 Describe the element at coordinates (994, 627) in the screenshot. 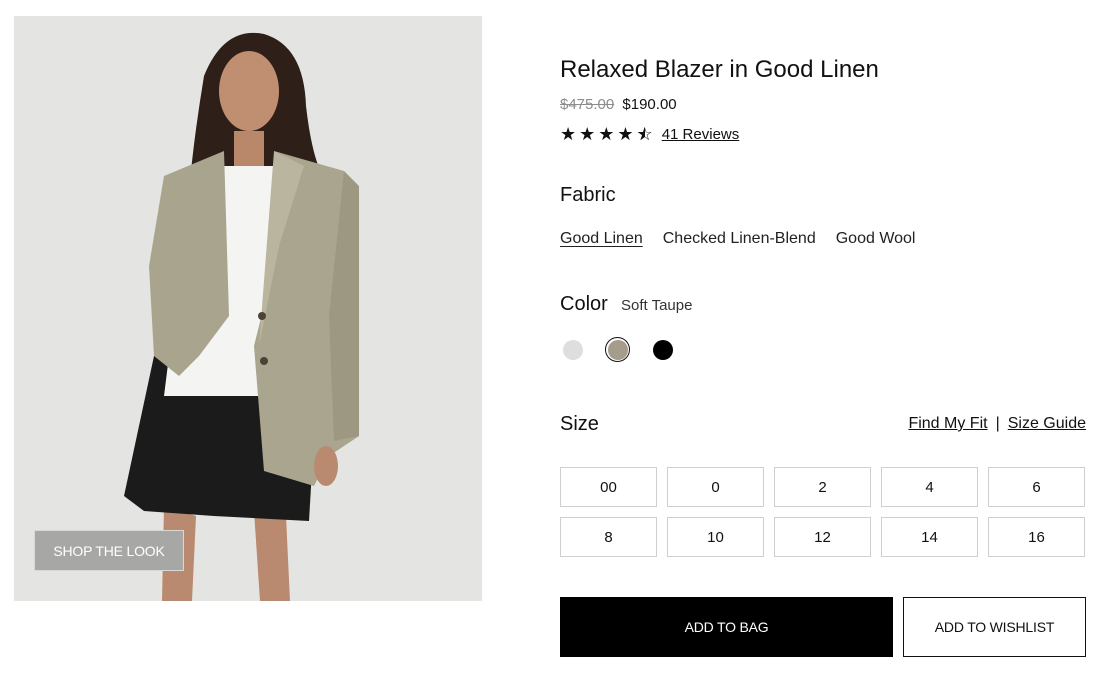

I see `add-to-wishlist-button: ADD TO WISHLIST` at that location.